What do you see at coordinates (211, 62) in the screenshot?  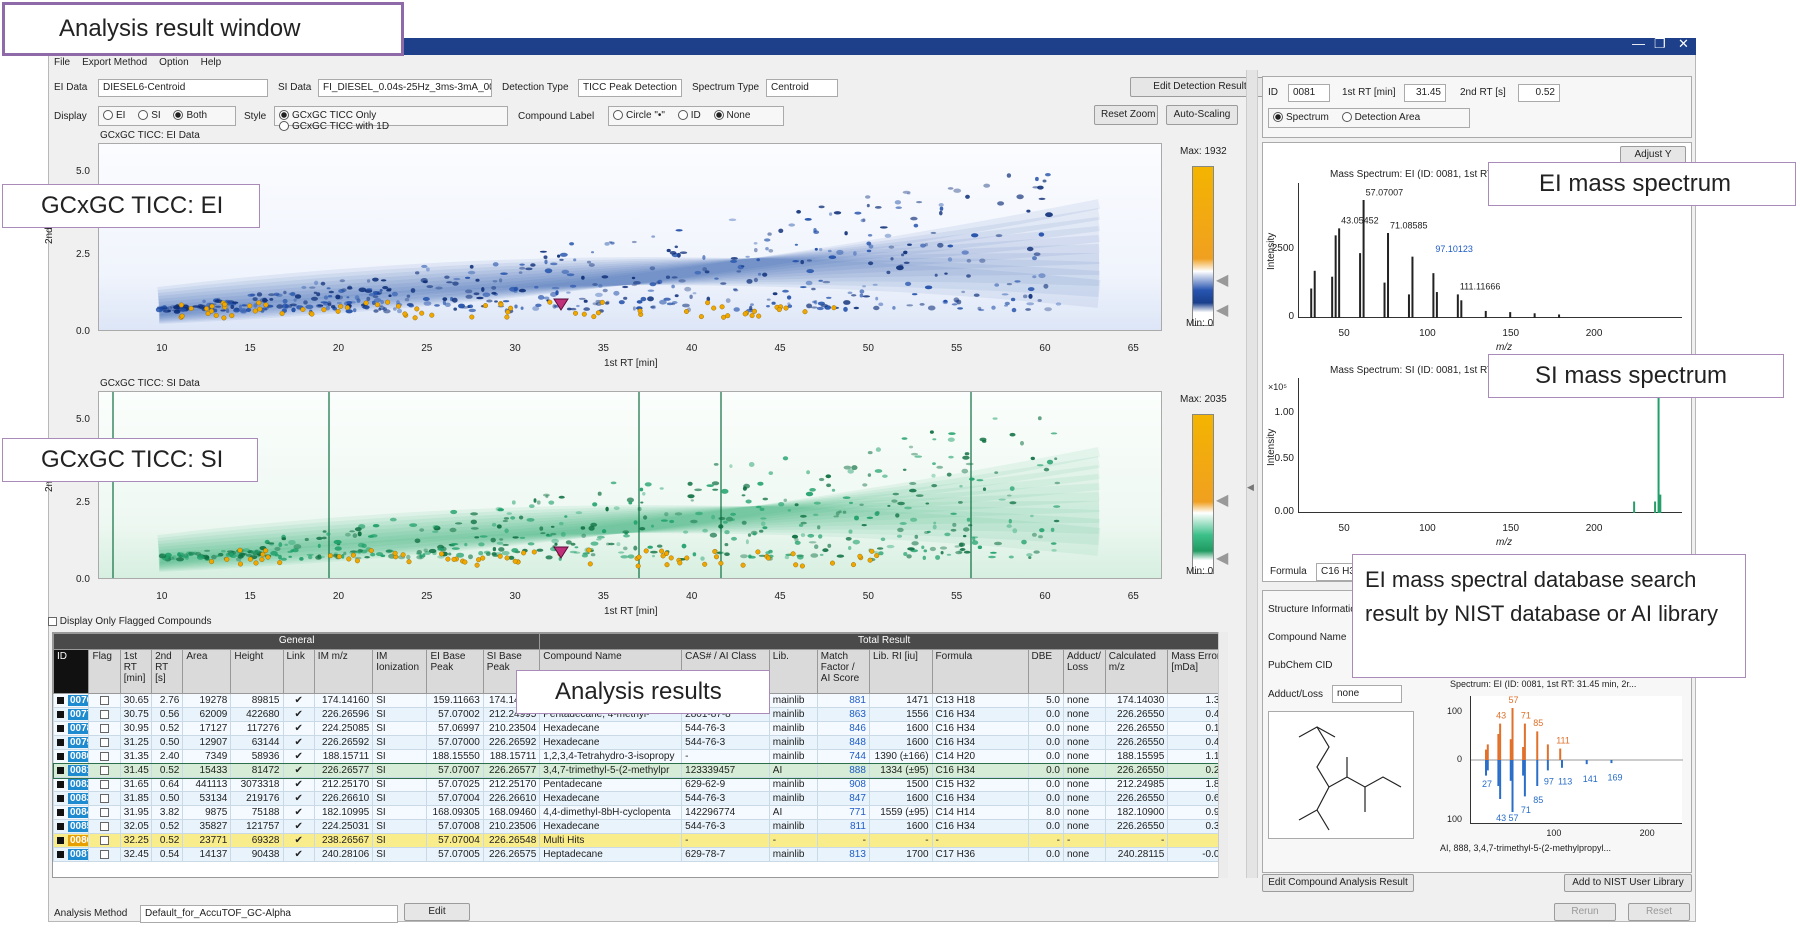 I see `menu-help: Help` at bounding box center [211, 62].